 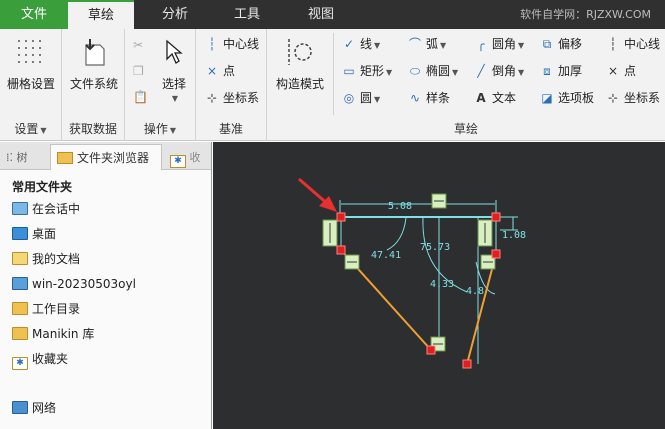 What do you see at coordinates (349, 71) in the screenshot?
I see `rectangle-icon: ▭` at bounding box center [349, 71].